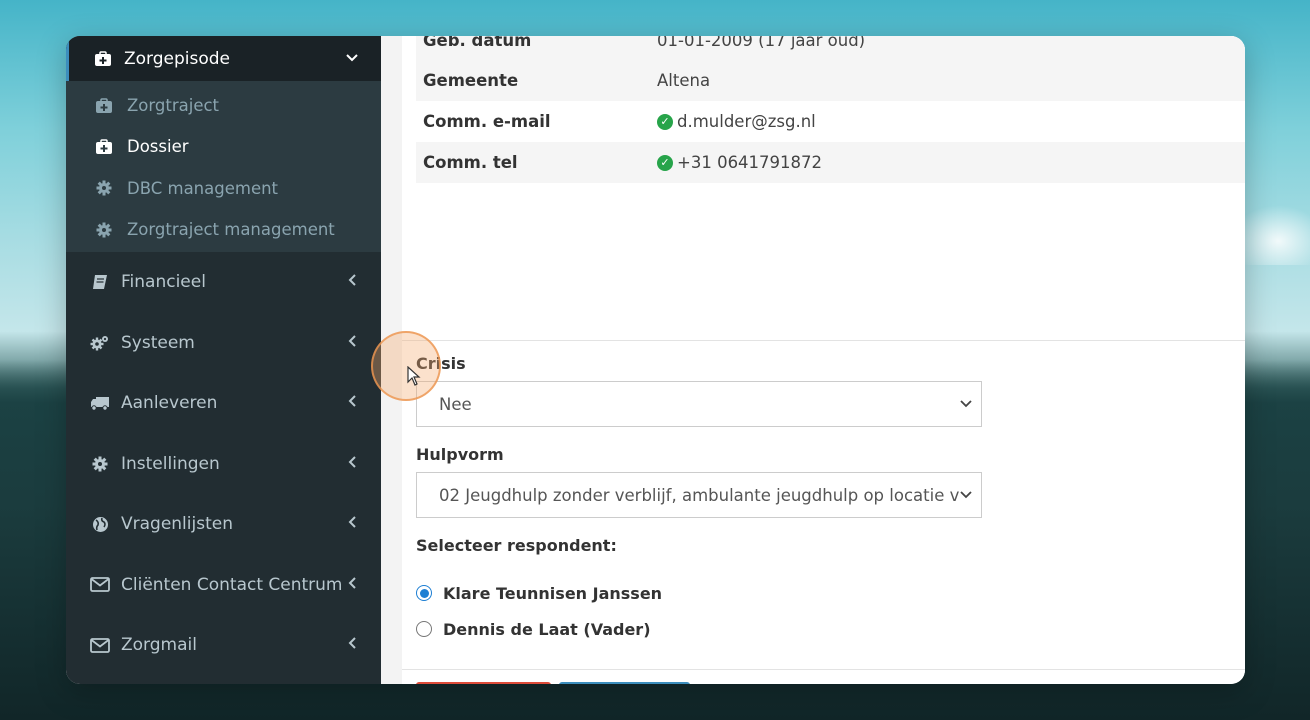  I want to click on gears-icon, so click(100, 343).